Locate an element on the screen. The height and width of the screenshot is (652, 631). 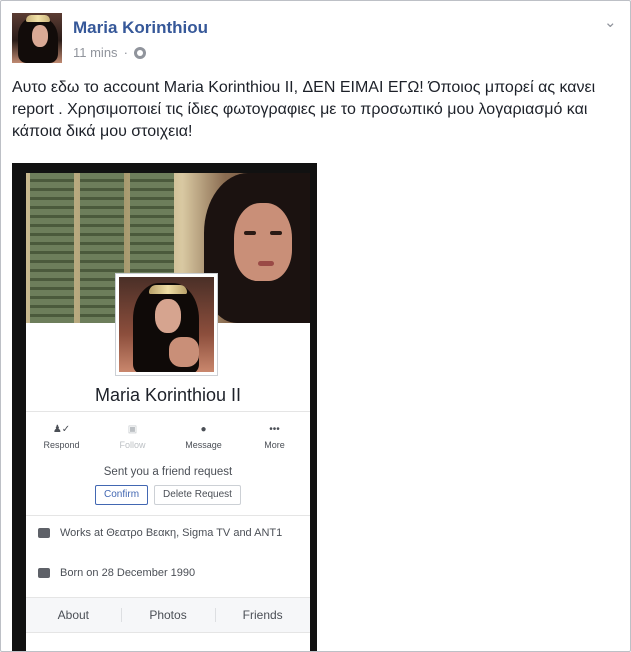
request-buttons: Confirm Delete Request is located at coordinates (168, 495).